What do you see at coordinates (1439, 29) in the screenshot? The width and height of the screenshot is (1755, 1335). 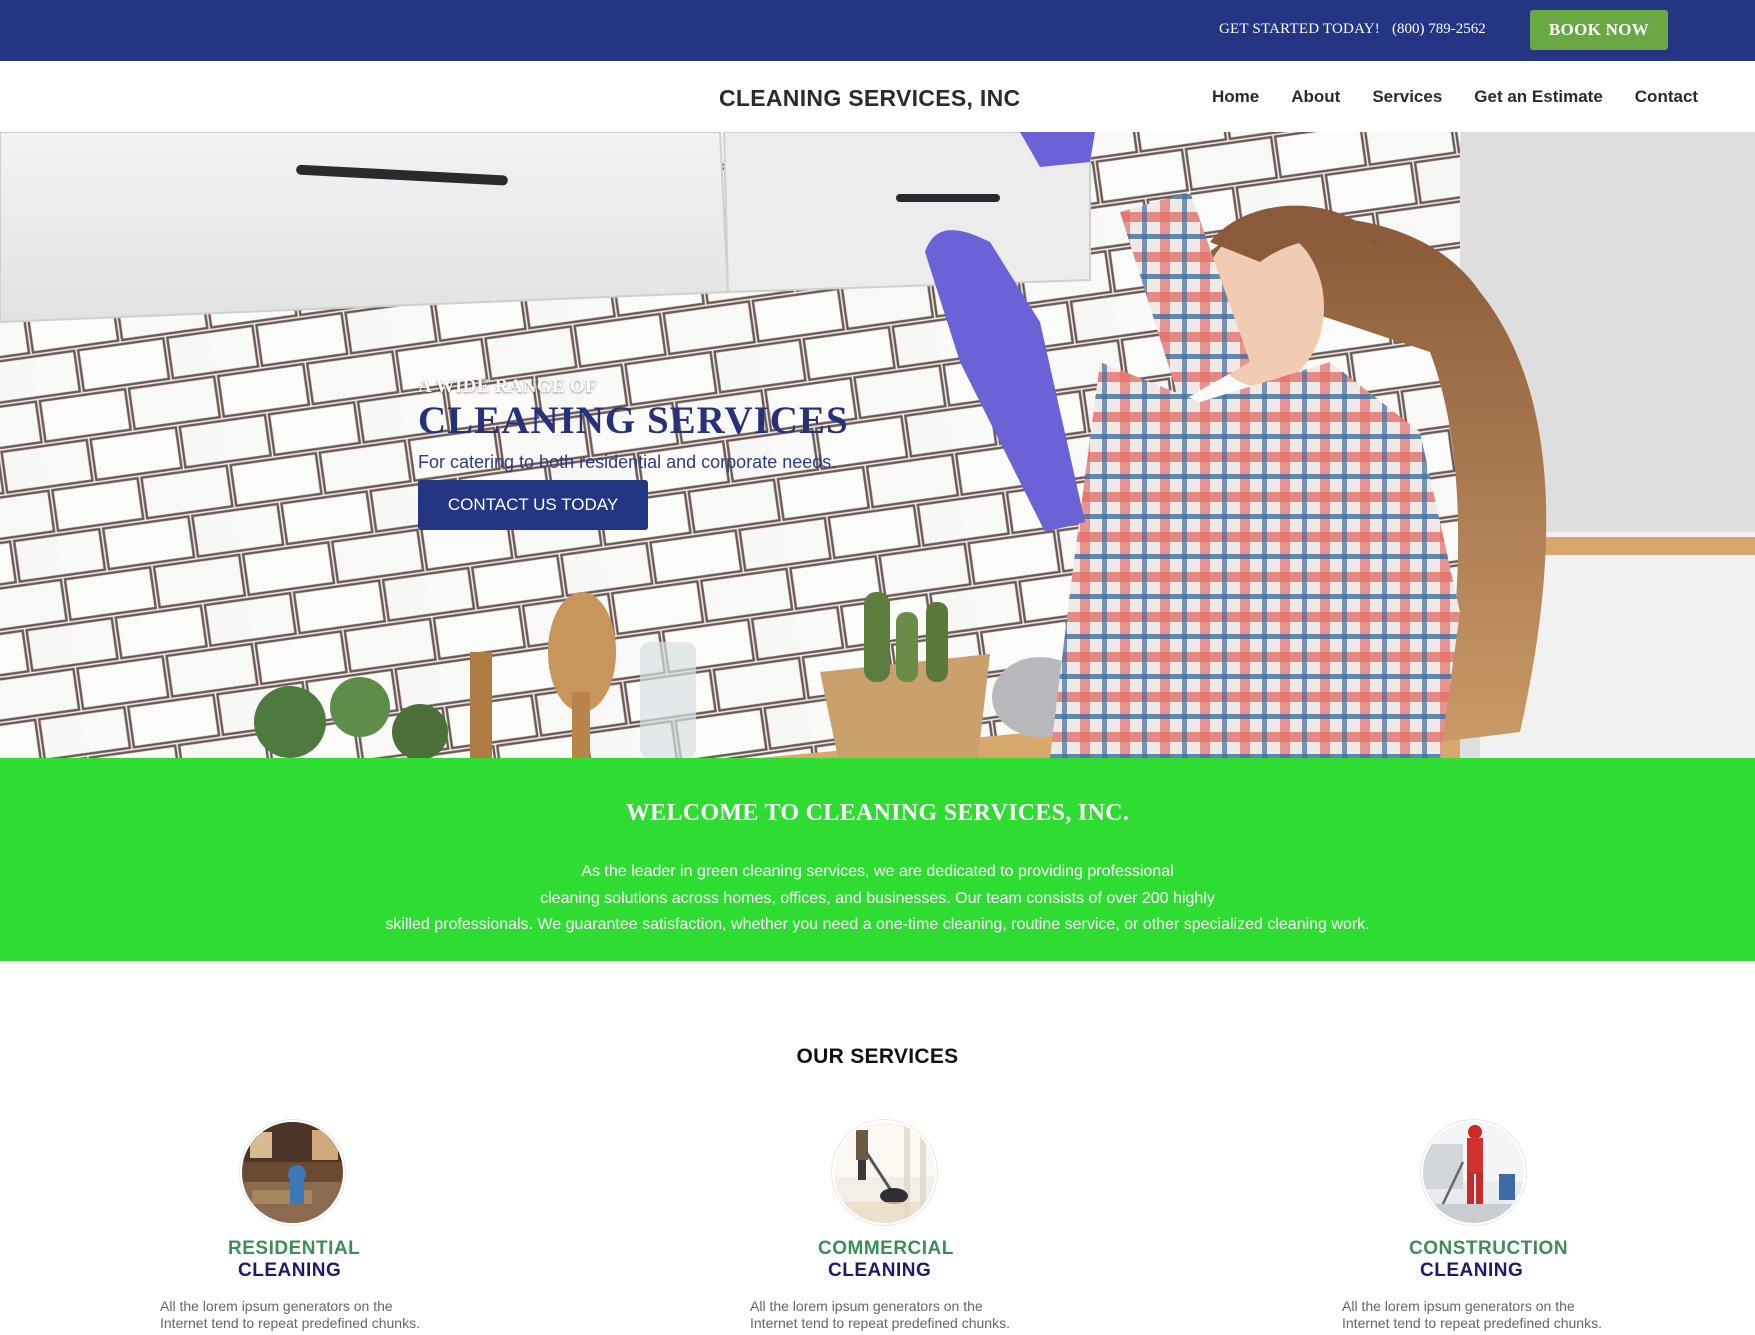 I see `phone-number-link: (800) 789-2562` at bounding box center [1439, 29].